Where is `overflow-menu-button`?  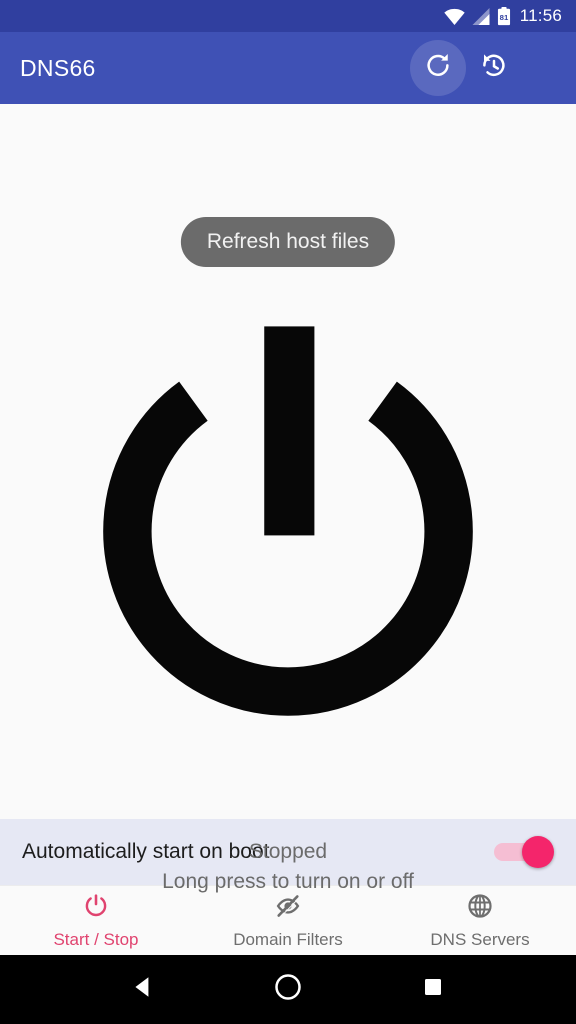 overflow-menu-button is located at coordinates (542, 68).